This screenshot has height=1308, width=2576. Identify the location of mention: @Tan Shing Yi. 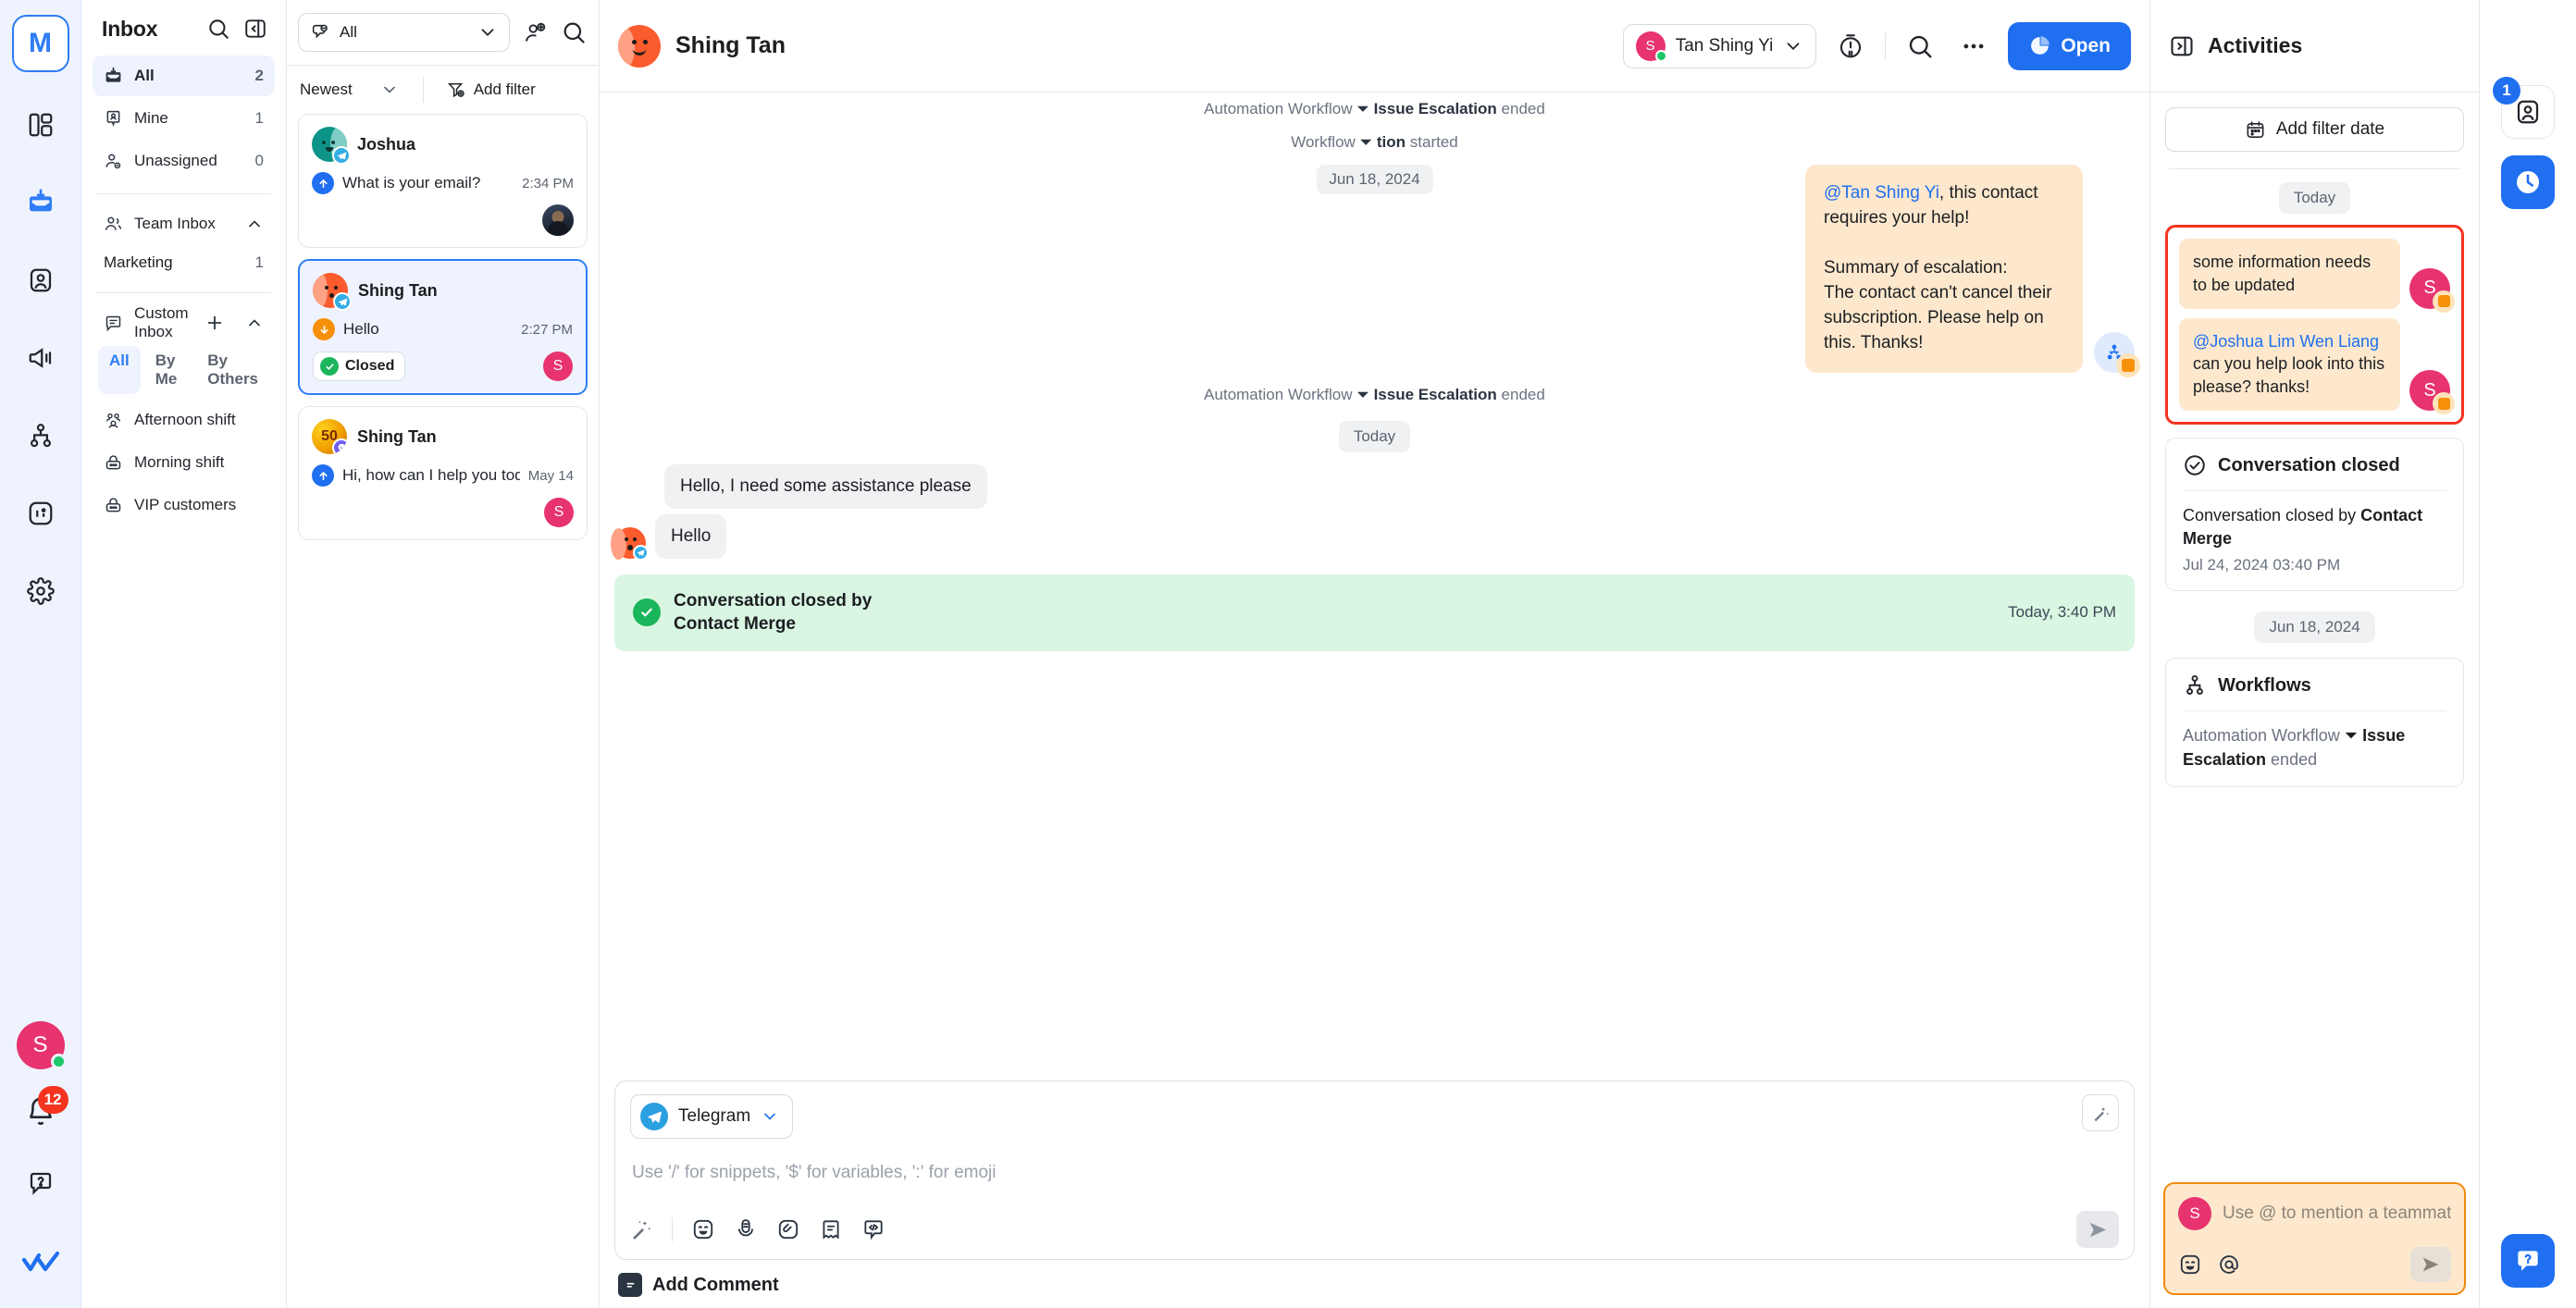
(1882, 193).